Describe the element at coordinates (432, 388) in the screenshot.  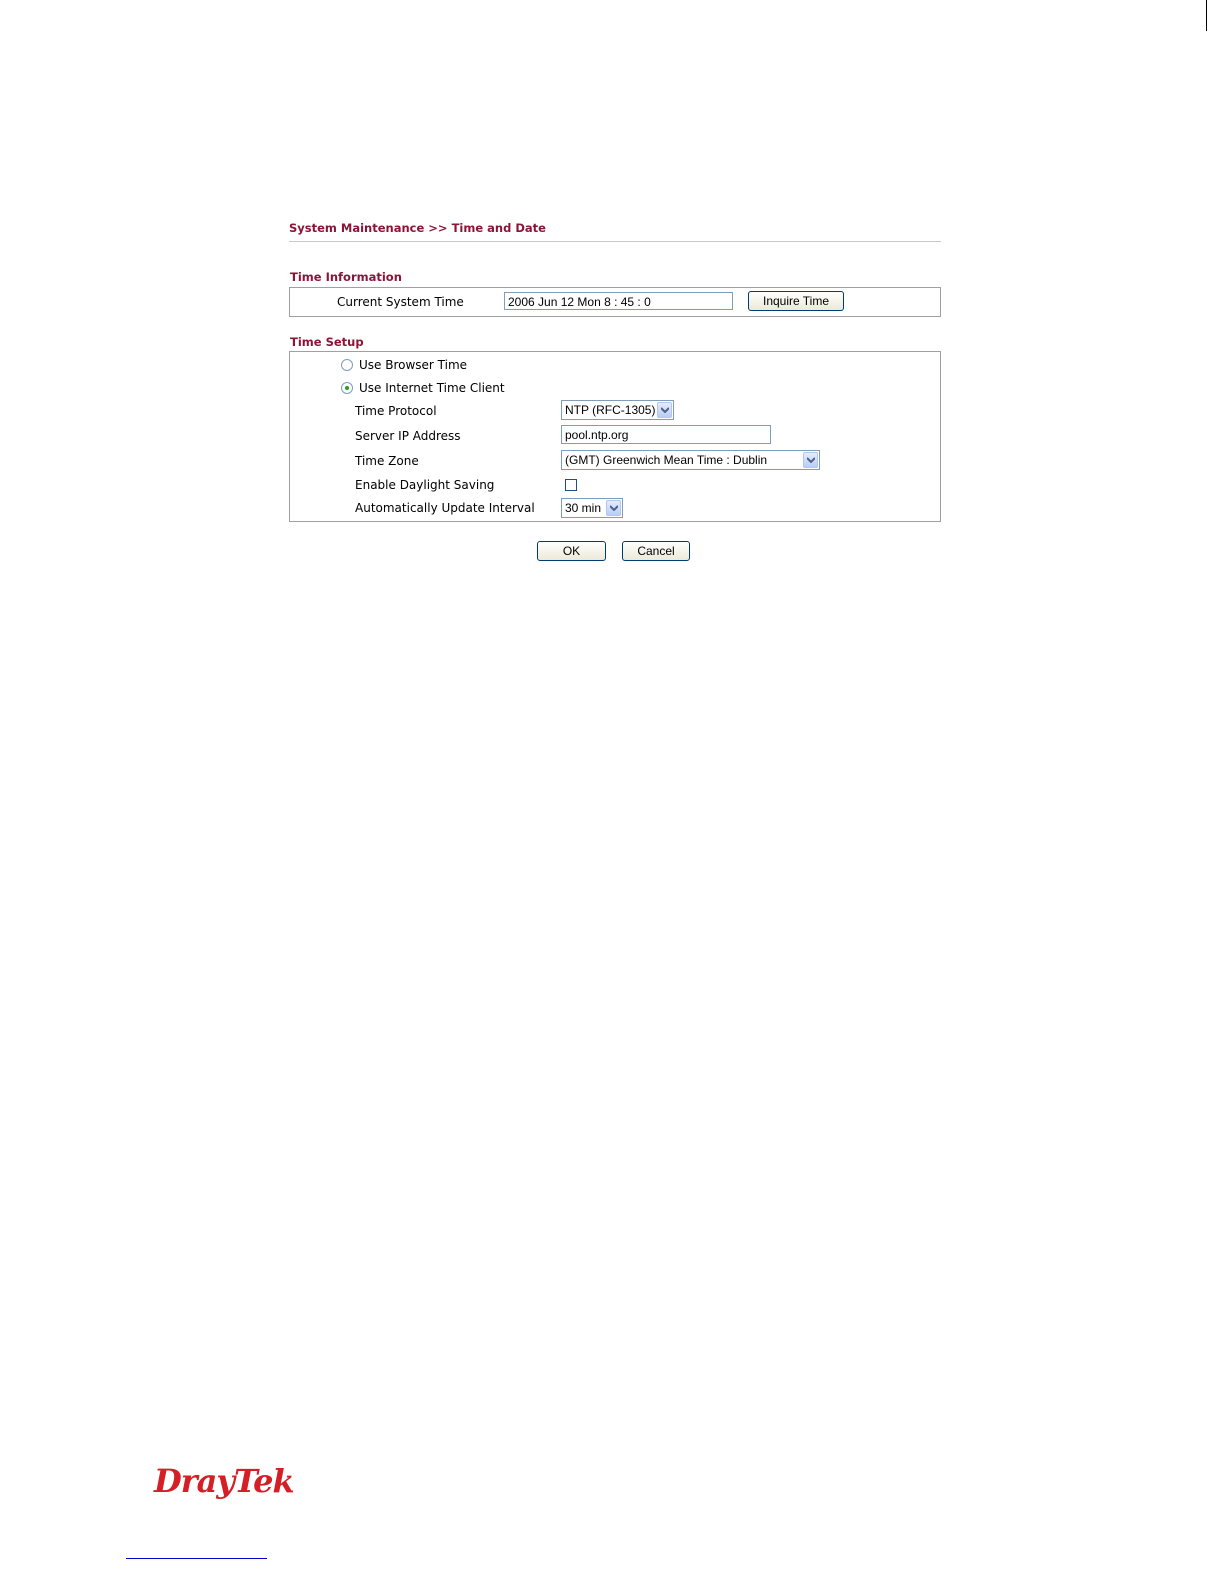
I see `use-internet-time-label: Use Internet Time Client` at that location.